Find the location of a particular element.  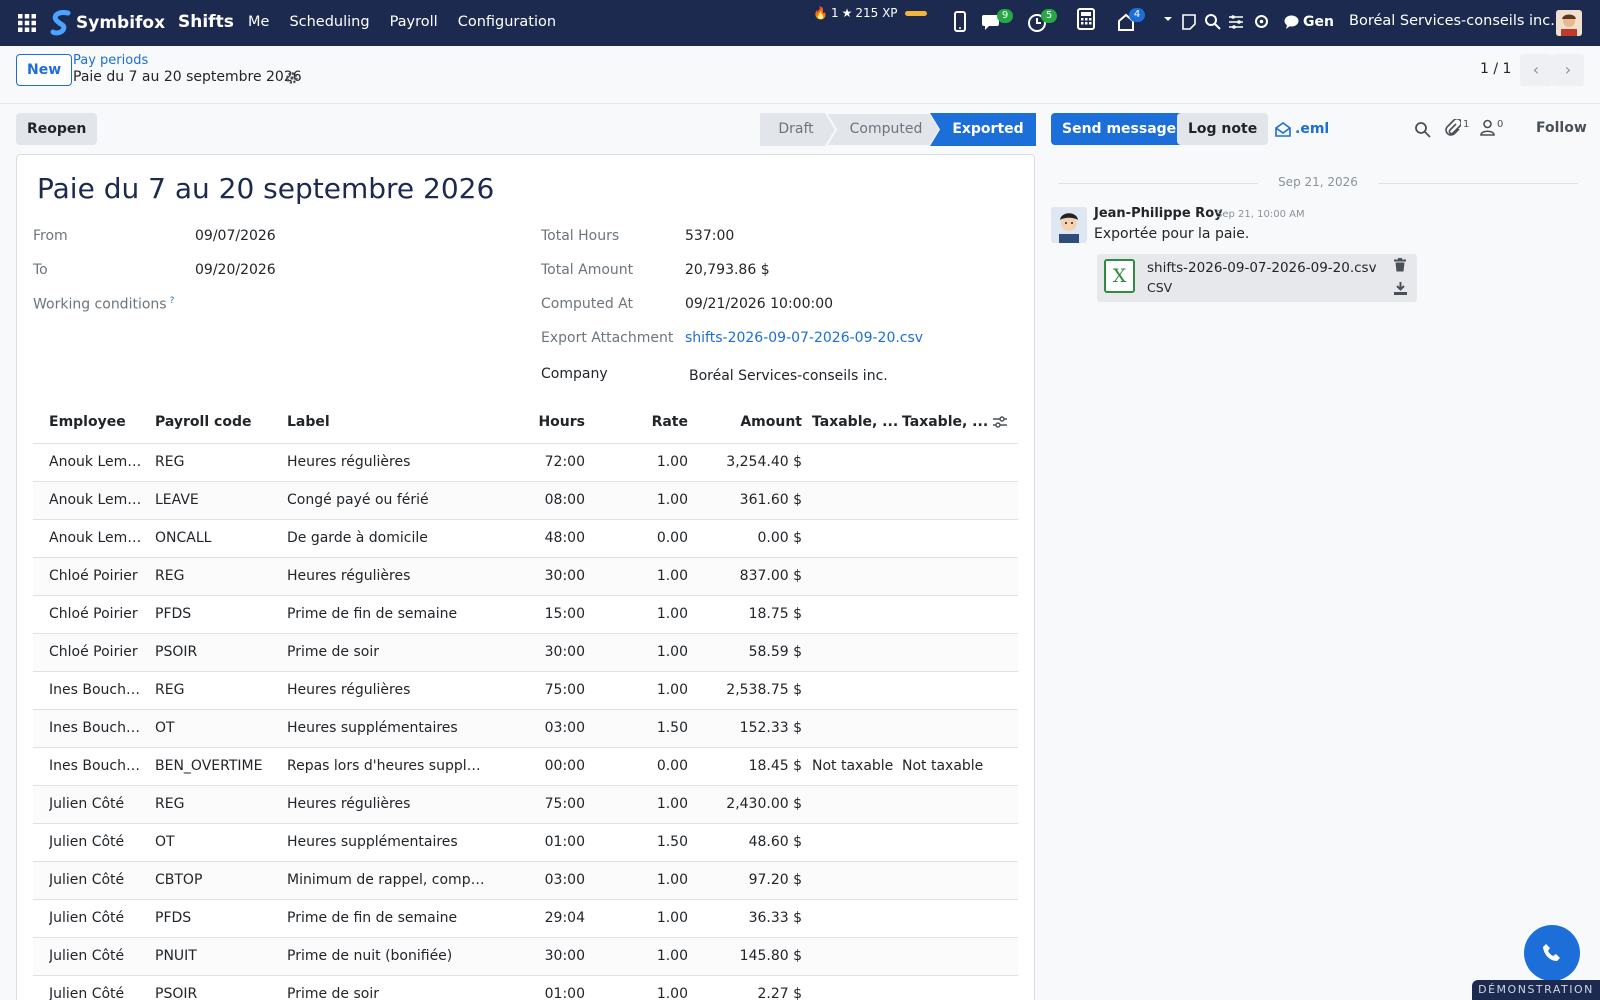

envelope-open-icon is located at coordinates (1283, 129).